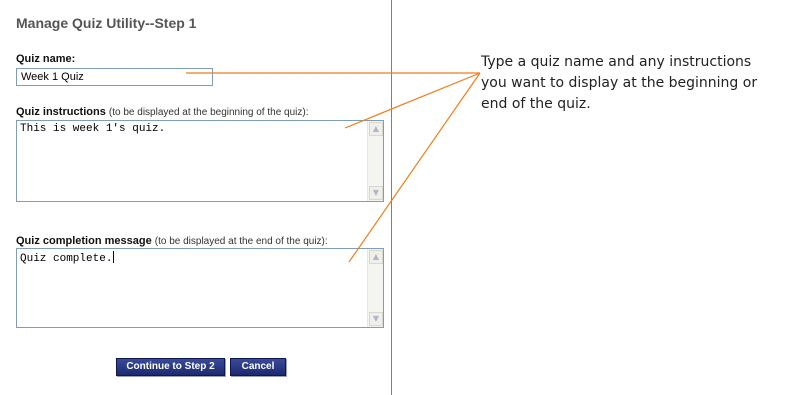 The height and width of the screenshot is (395, 795). I want to click on quiz-name-input, so click(114, 77).